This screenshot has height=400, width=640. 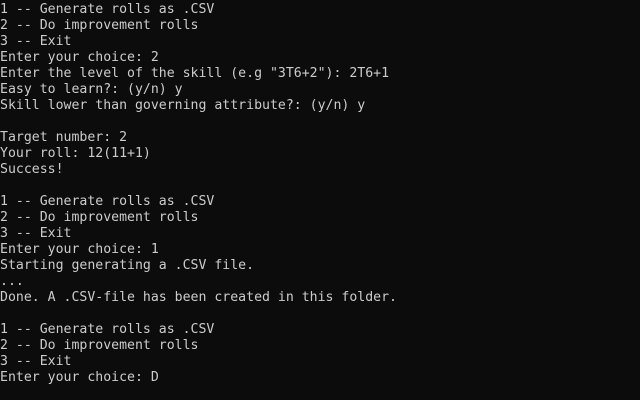 What do you see at coordinates (79, 249) in the screenshot?
I see `console-line: Enter your choice: 1` at bounding box center [79, 249].